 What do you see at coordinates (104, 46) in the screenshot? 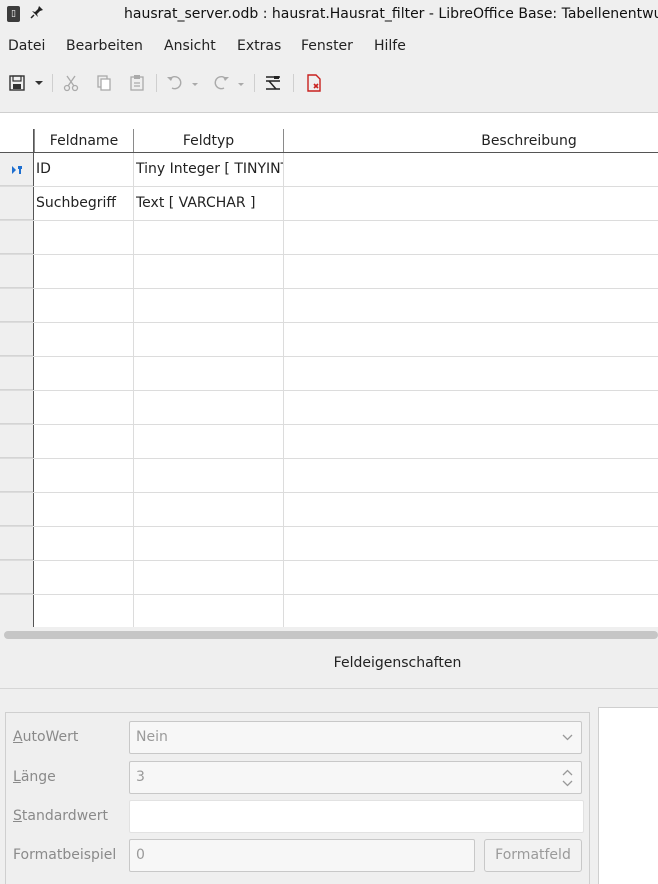
I see `menu-bearbeiten: Bearbeiten` at bounding box center [104, 46].